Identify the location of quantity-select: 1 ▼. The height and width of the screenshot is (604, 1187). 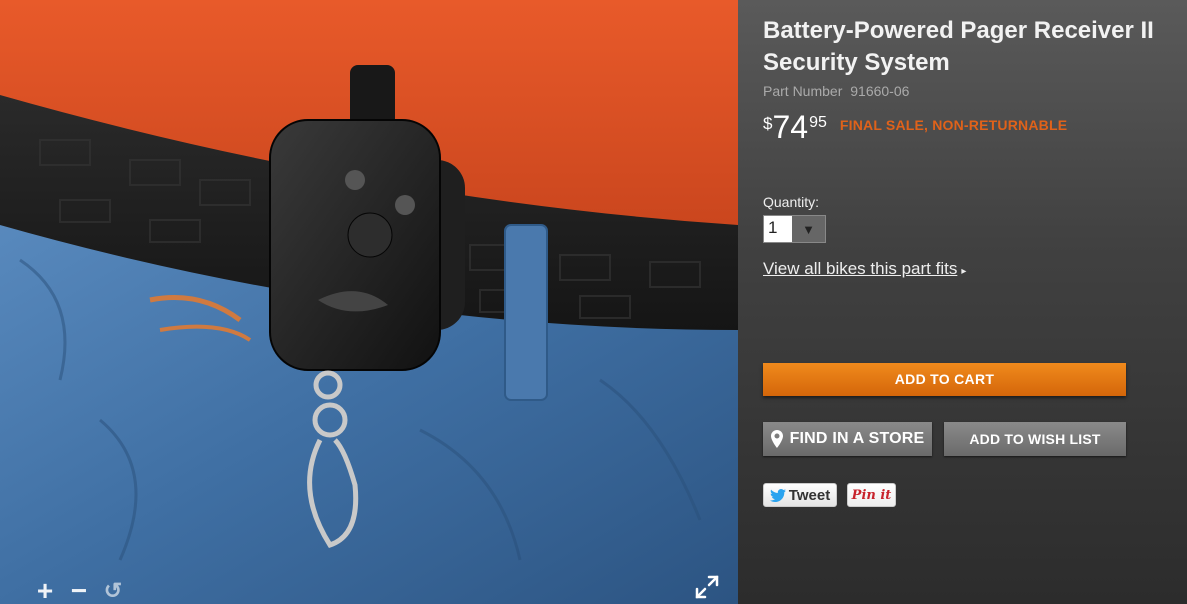
(794, 229).